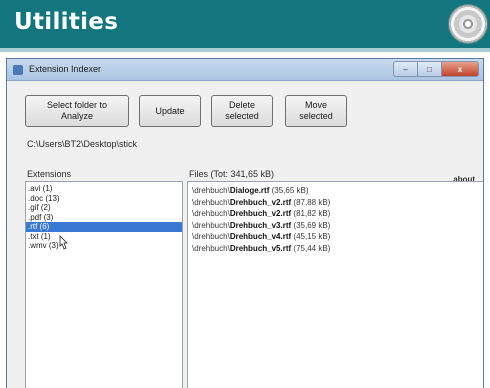 The image size is (490, 388). What do you see at coordinates (242, 111) in the screenshot?
I see `delete-selected-button: Delete selected` at bounding box center [242, 111].